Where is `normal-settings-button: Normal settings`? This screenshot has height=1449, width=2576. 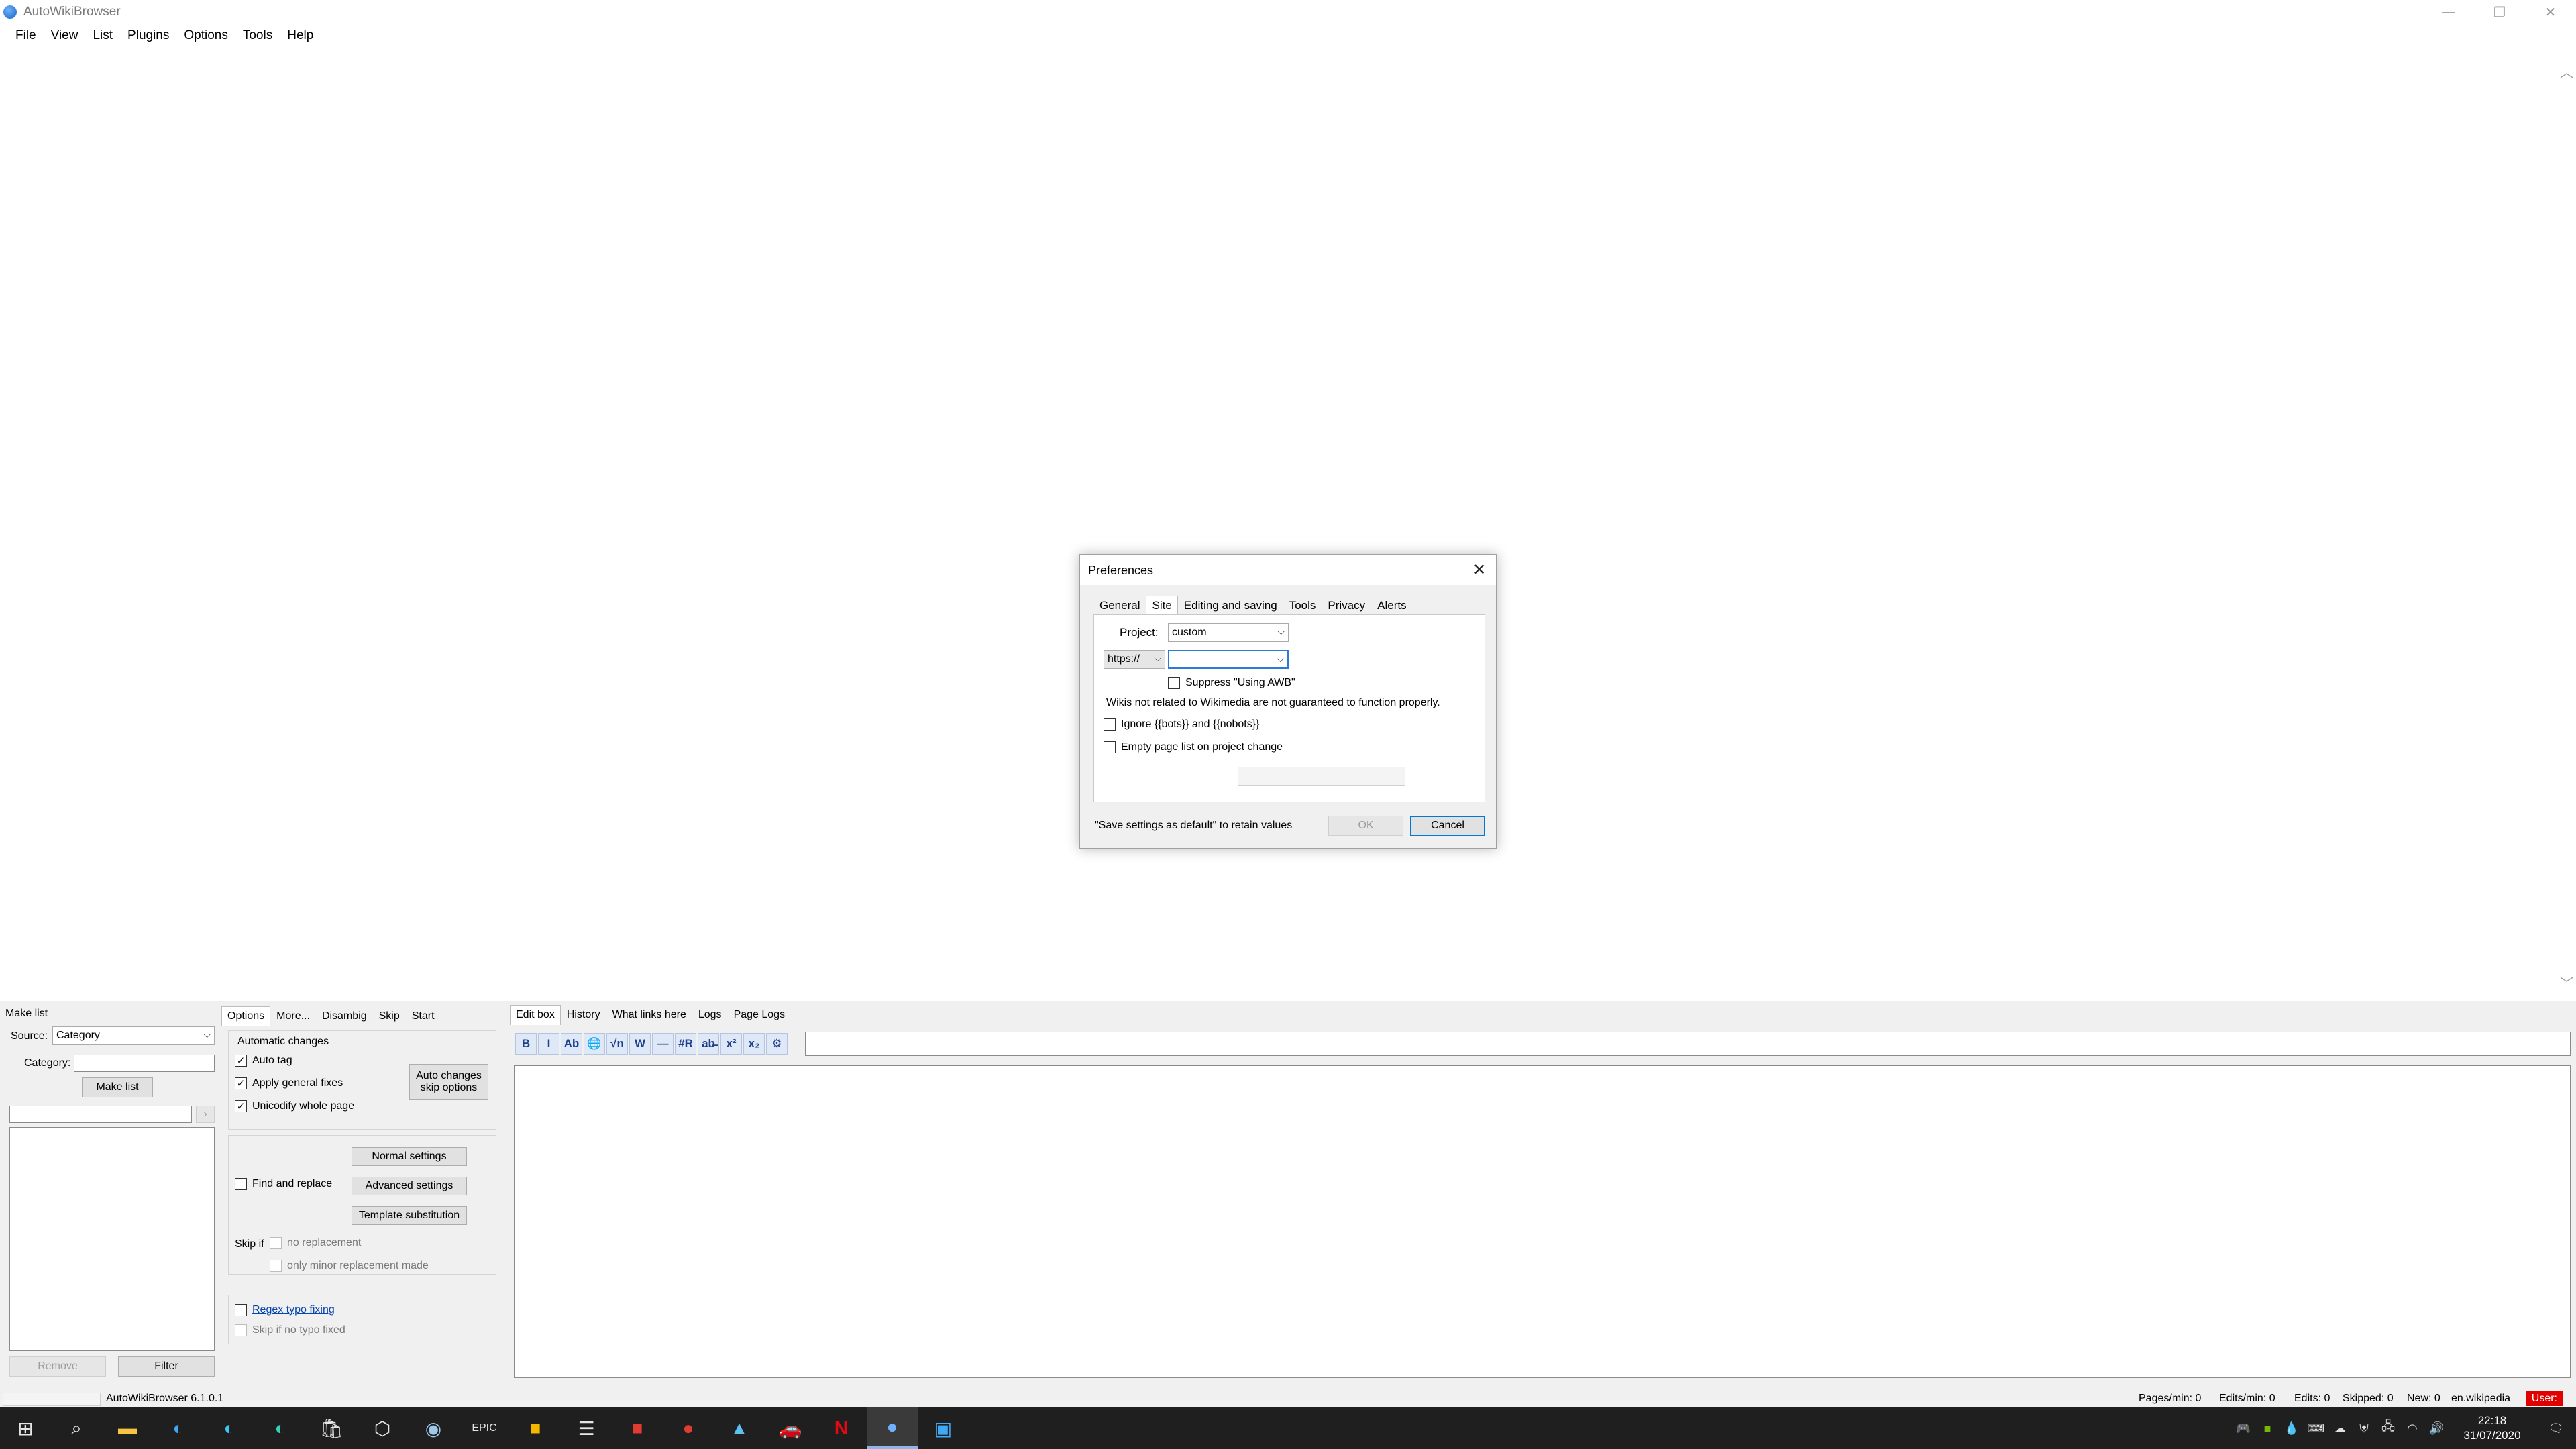
normal-settings-button: Normal settings is located at coordinates (409, 1156).